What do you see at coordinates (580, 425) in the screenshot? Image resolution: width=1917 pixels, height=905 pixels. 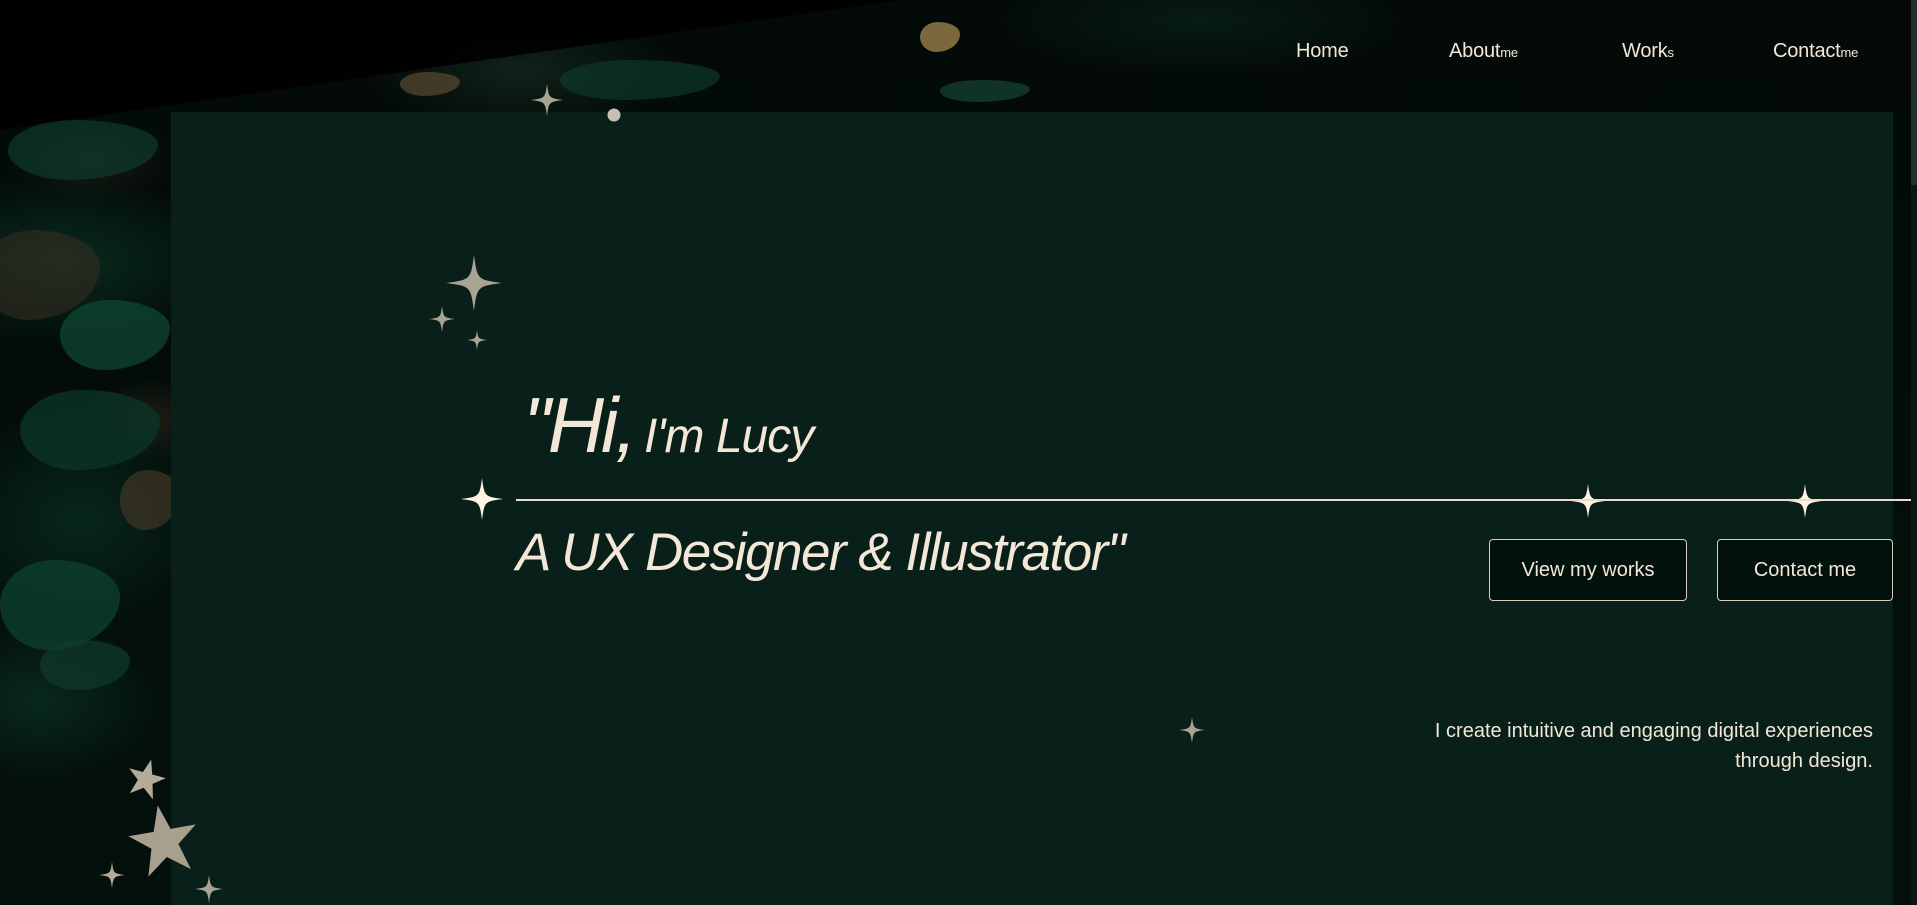 I see `hero-greeting-big: "Hi,` at bounding box center [580, 425].